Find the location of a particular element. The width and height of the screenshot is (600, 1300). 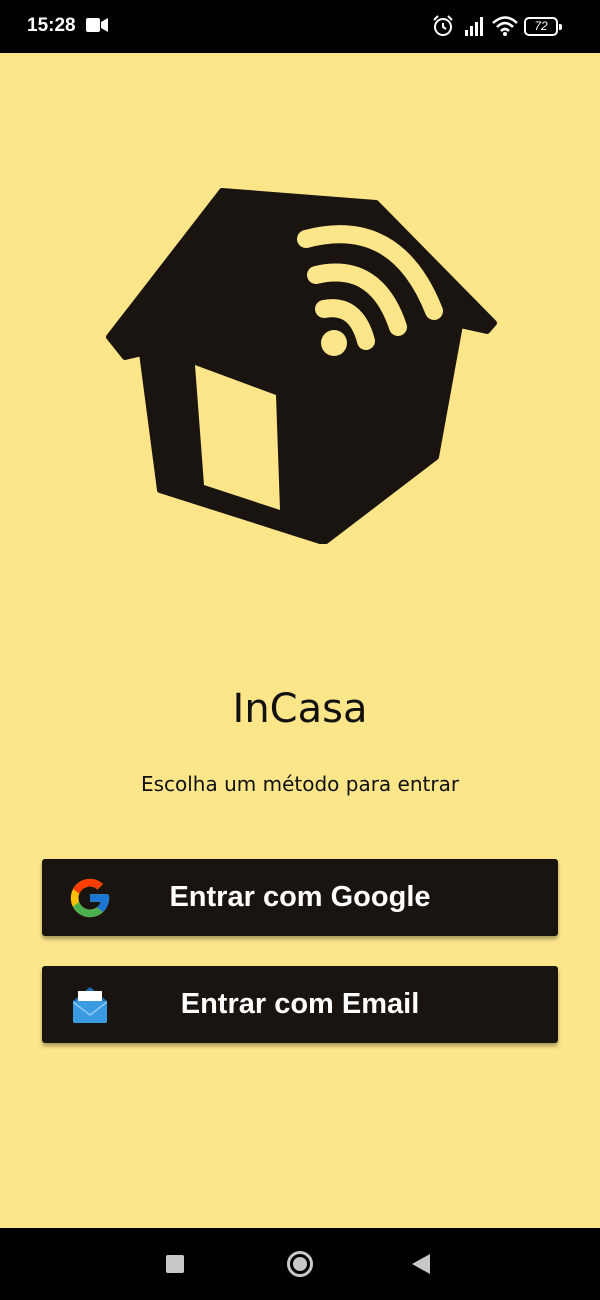

email-button-label: Entrar com Email is located at coordinates (300, 1004).